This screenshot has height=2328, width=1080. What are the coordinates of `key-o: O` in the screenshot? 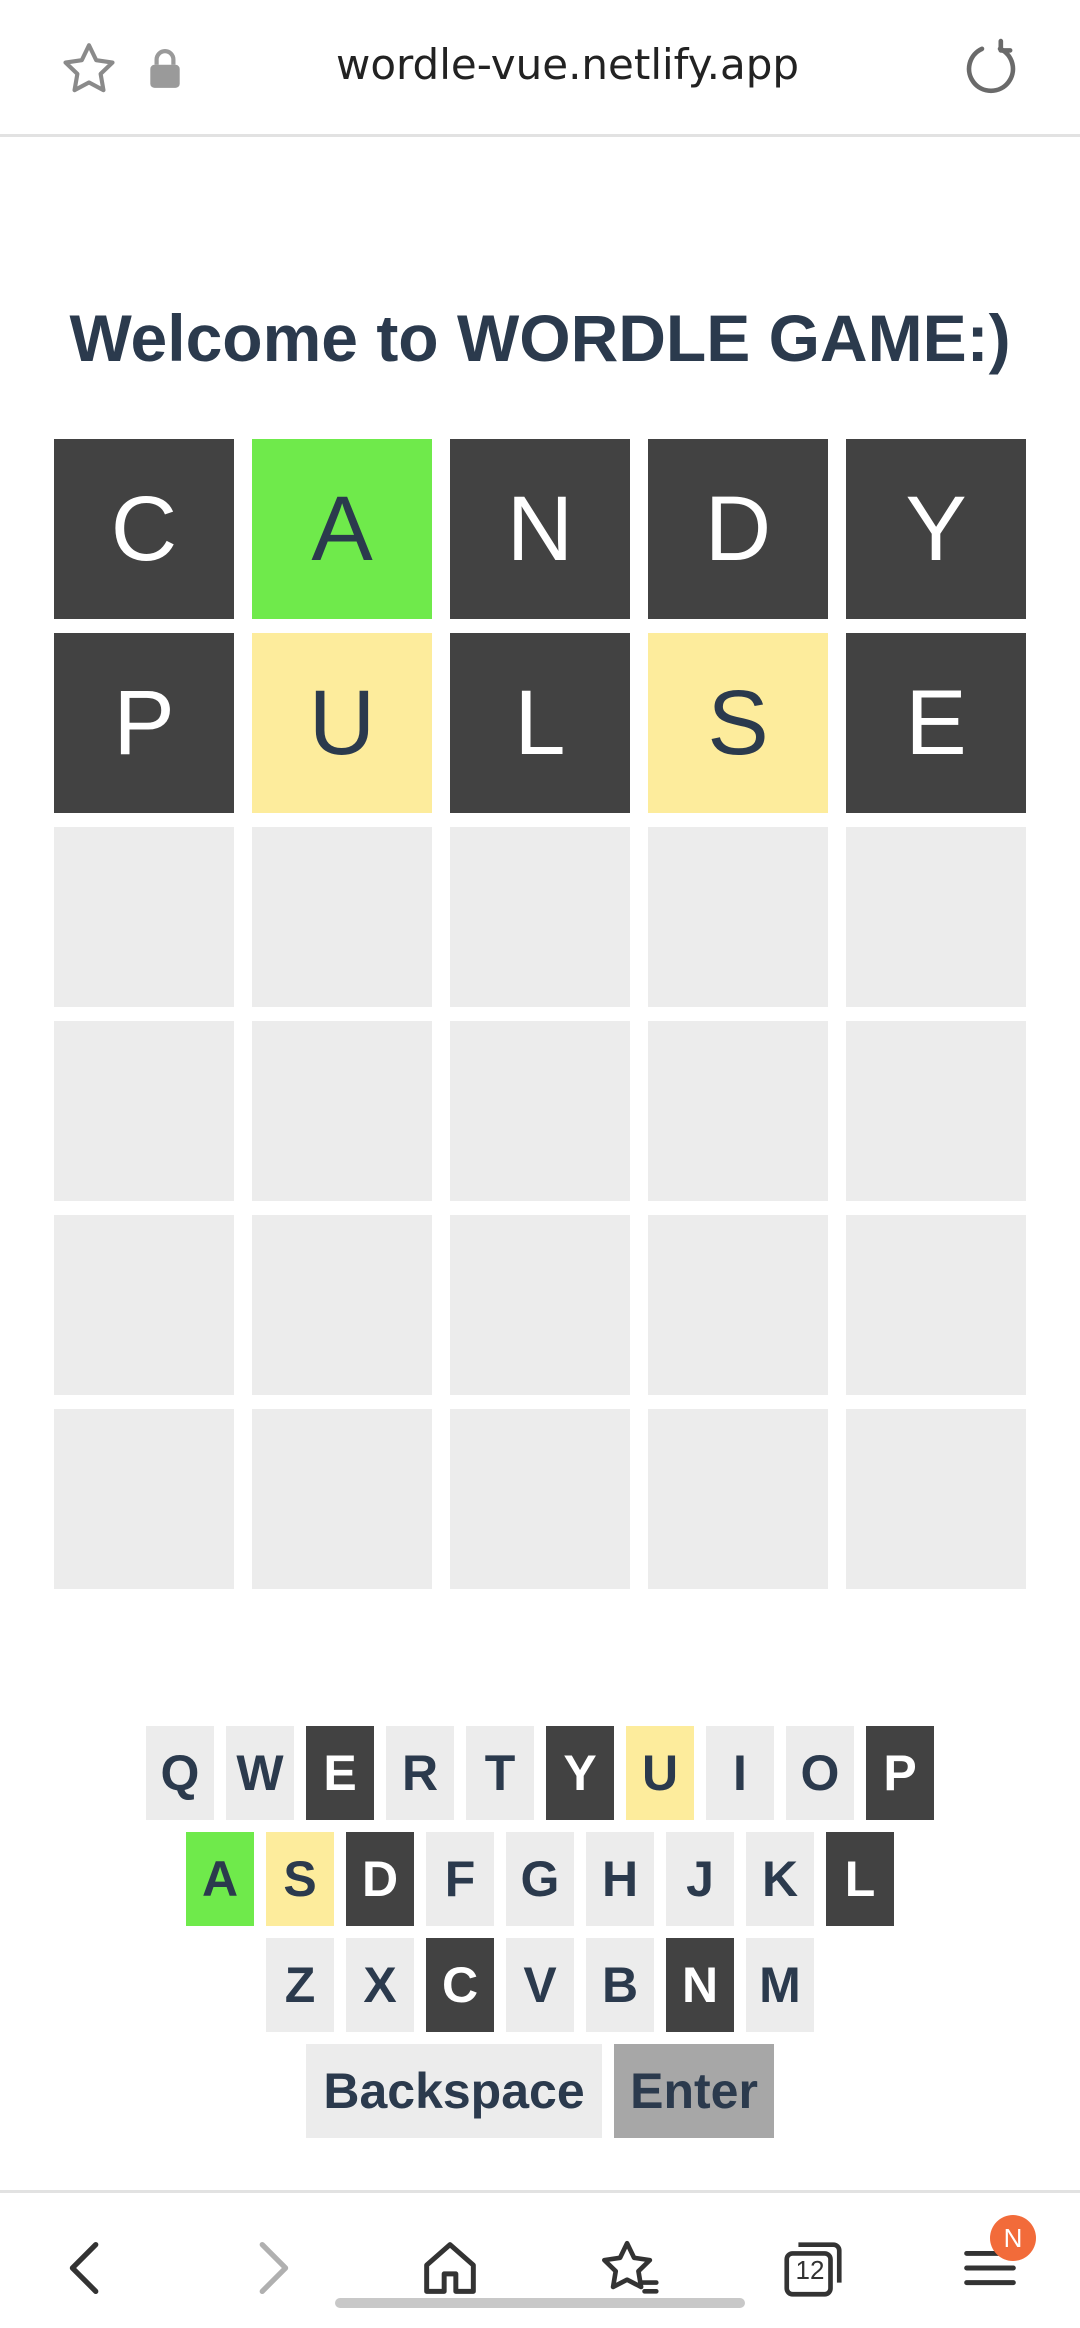 It's located at (820, 1773).